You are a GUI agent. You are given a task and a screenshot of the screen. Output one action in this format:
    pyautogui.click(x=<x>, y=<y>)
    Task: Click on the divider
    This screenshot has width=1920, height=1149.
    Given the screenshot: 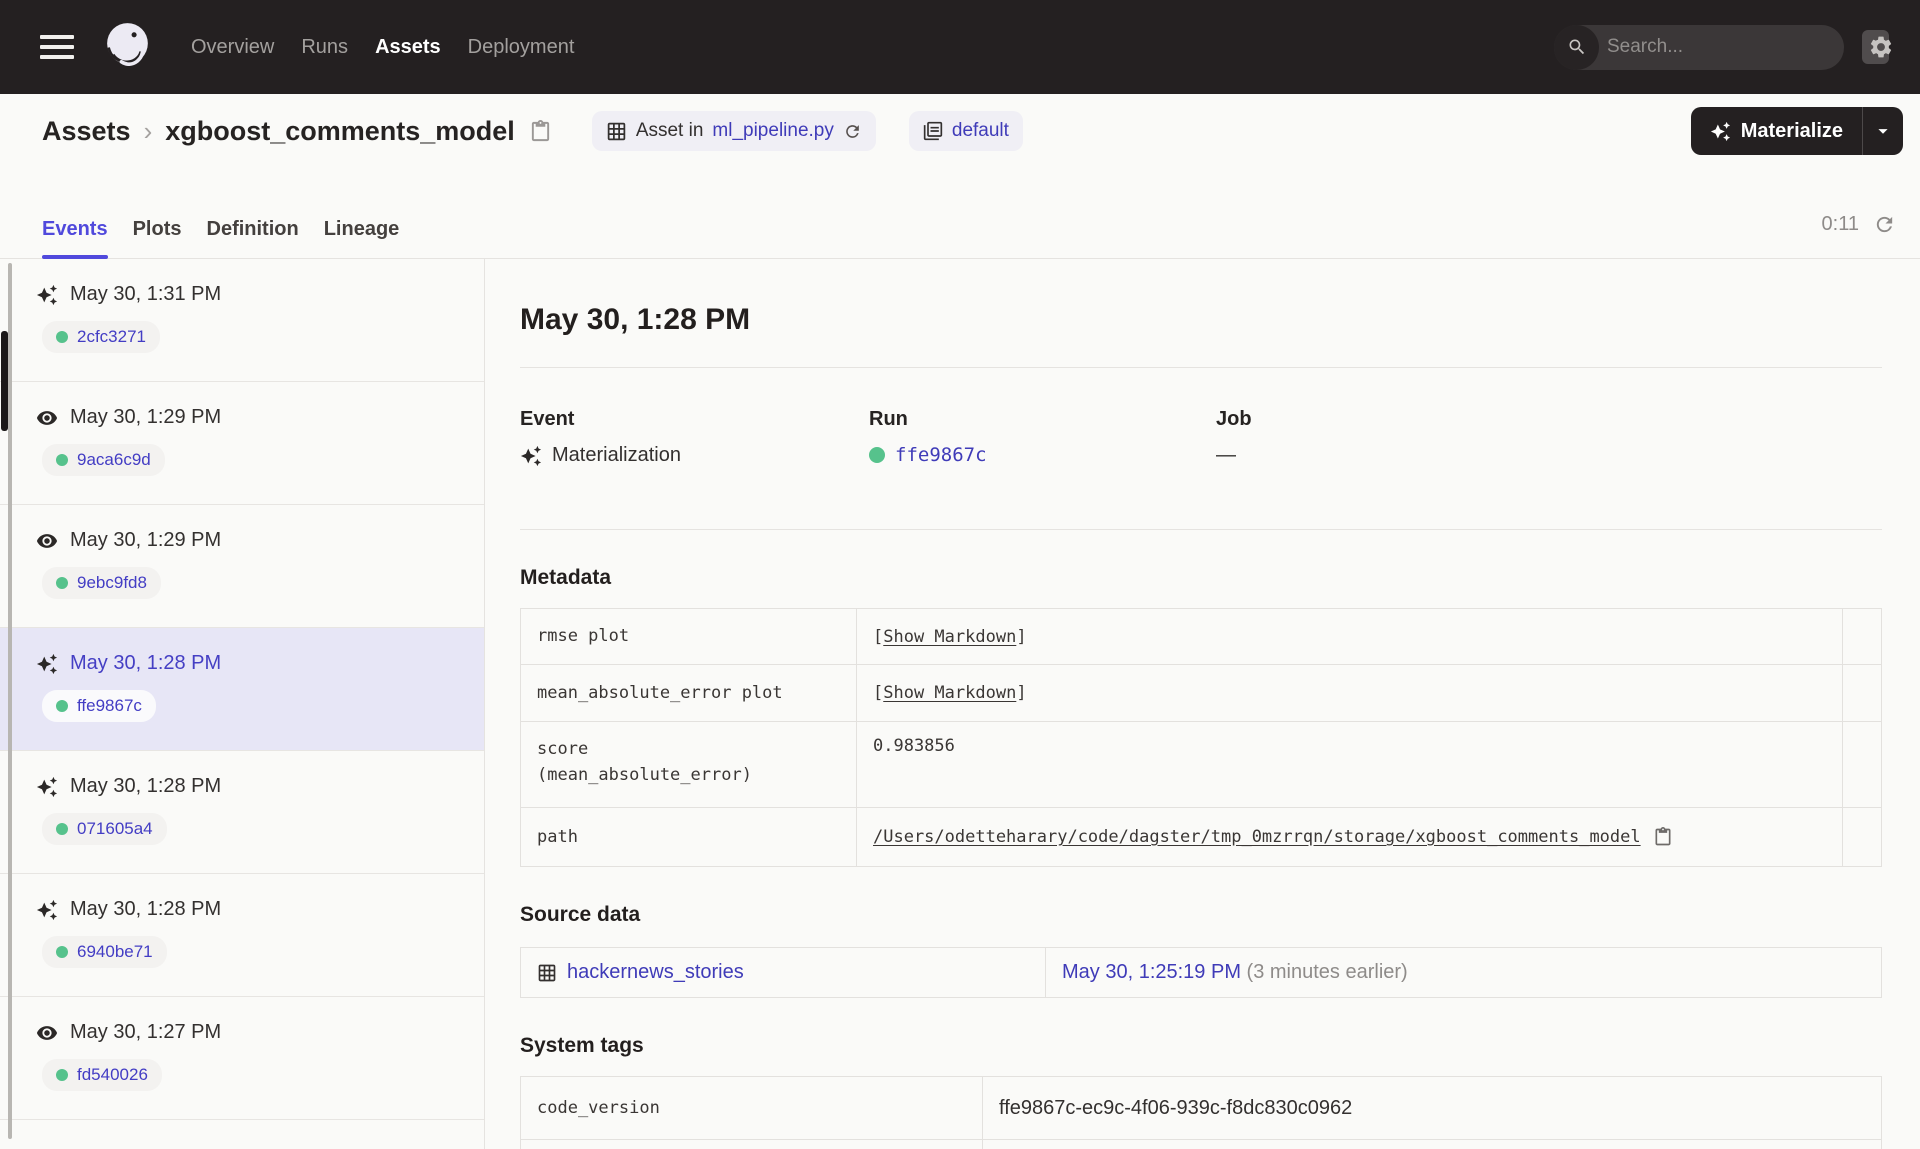 What is the action you would take?
    pyautogui.click(x=1201, y=367)
    